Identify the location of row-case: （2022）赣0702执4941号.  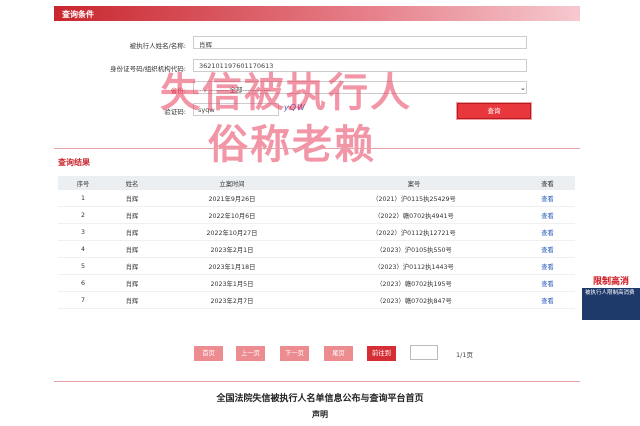
(414, 215).